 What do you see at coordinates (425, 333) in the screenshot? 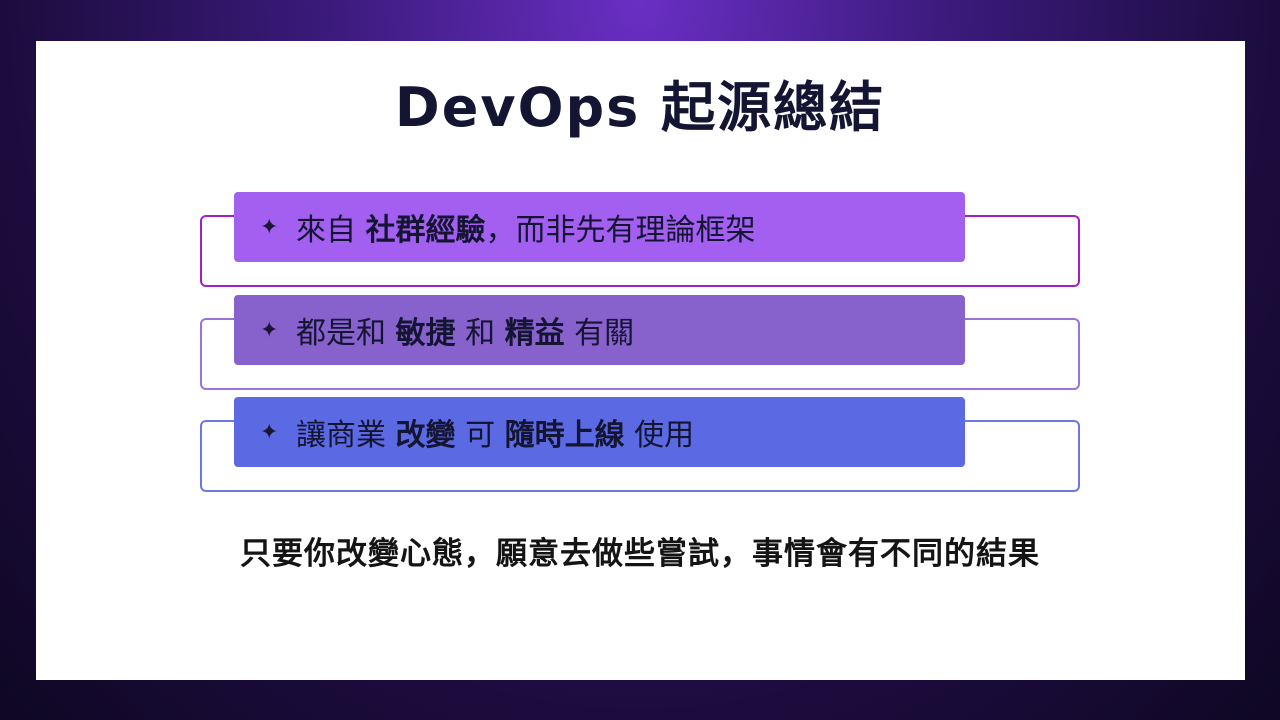
I see `bullet-item-2-seg-2: 敏捷` at bounding box center [425, 333].